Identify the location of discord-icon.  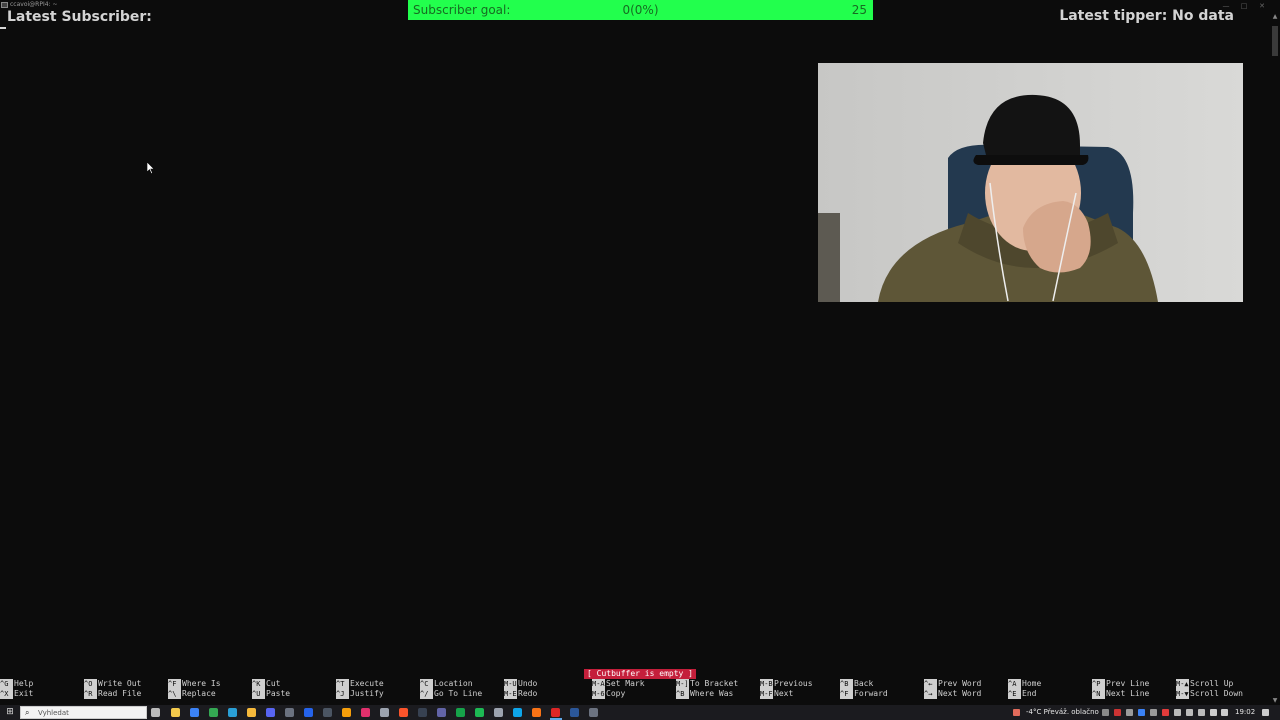
(270, 712).